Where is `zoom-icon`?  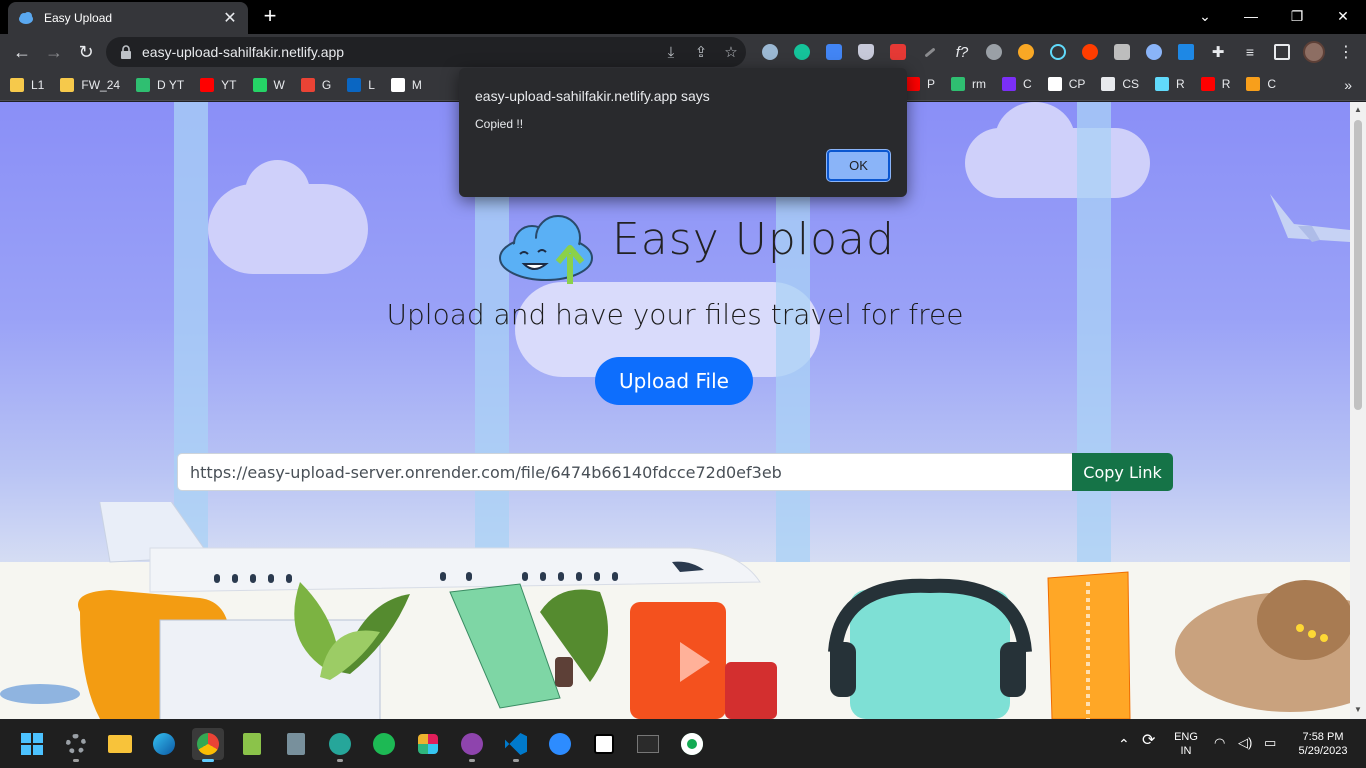 zoom-icon is located at coordinates (560, 744).